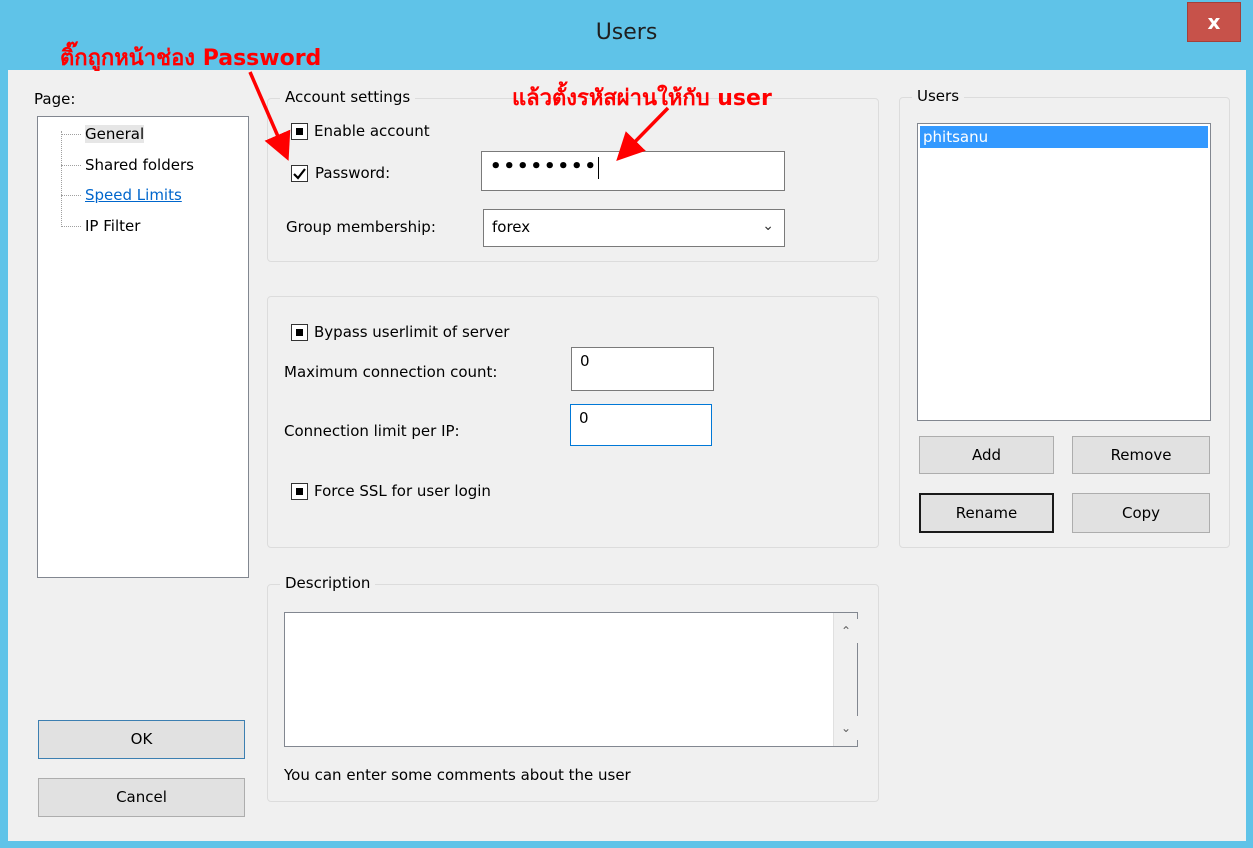 The width and height of the screenshot is (1253, 848). Describe the element at coordinates (1141, 455) in the screenshot. I see `remove-user-button: Remove` at that location.